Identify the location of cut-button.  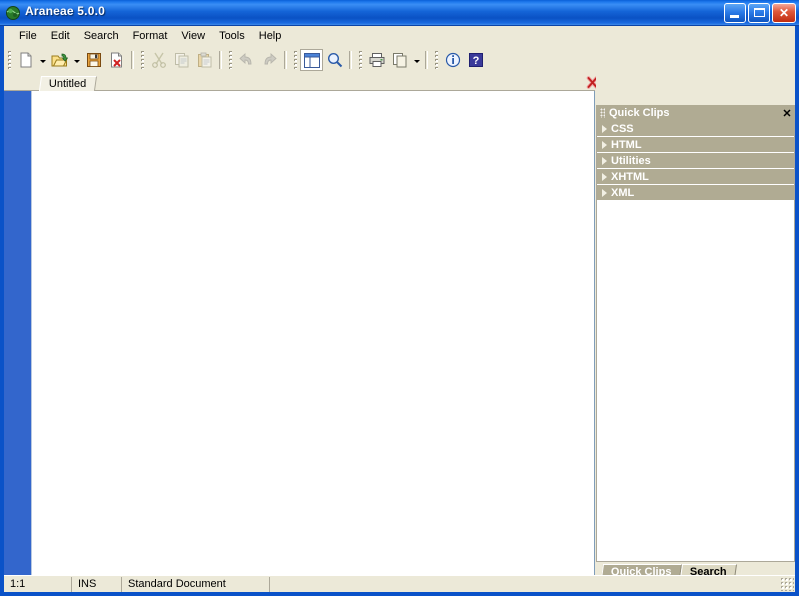
(158, 60).